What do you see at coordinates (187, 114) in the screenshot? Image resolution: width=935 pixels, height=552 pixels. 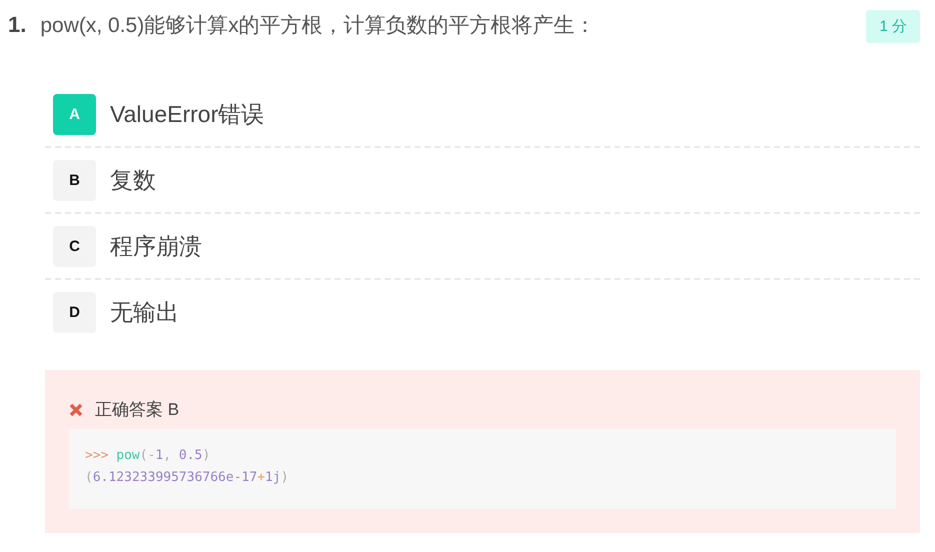 I see `option-text: ValueError错误` at bounding box center [187, 114].